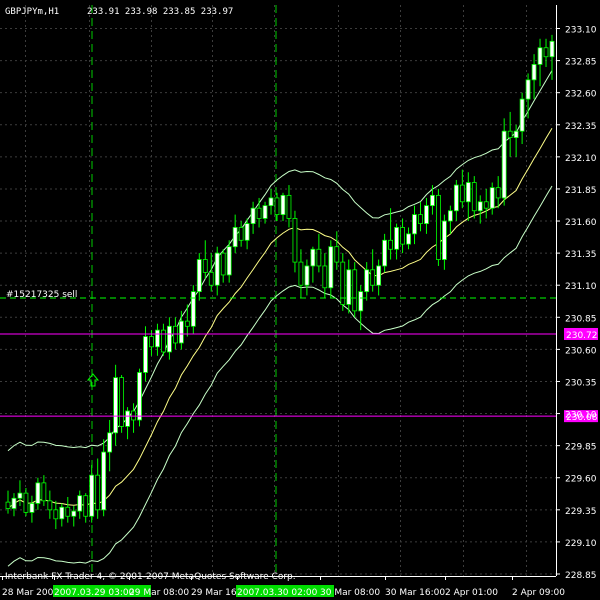 This screenshot has height=600, width=600. Describe the element at coordinates (581, 416) in the screenshot. I see `price-tick-label: 230.10` at that location.